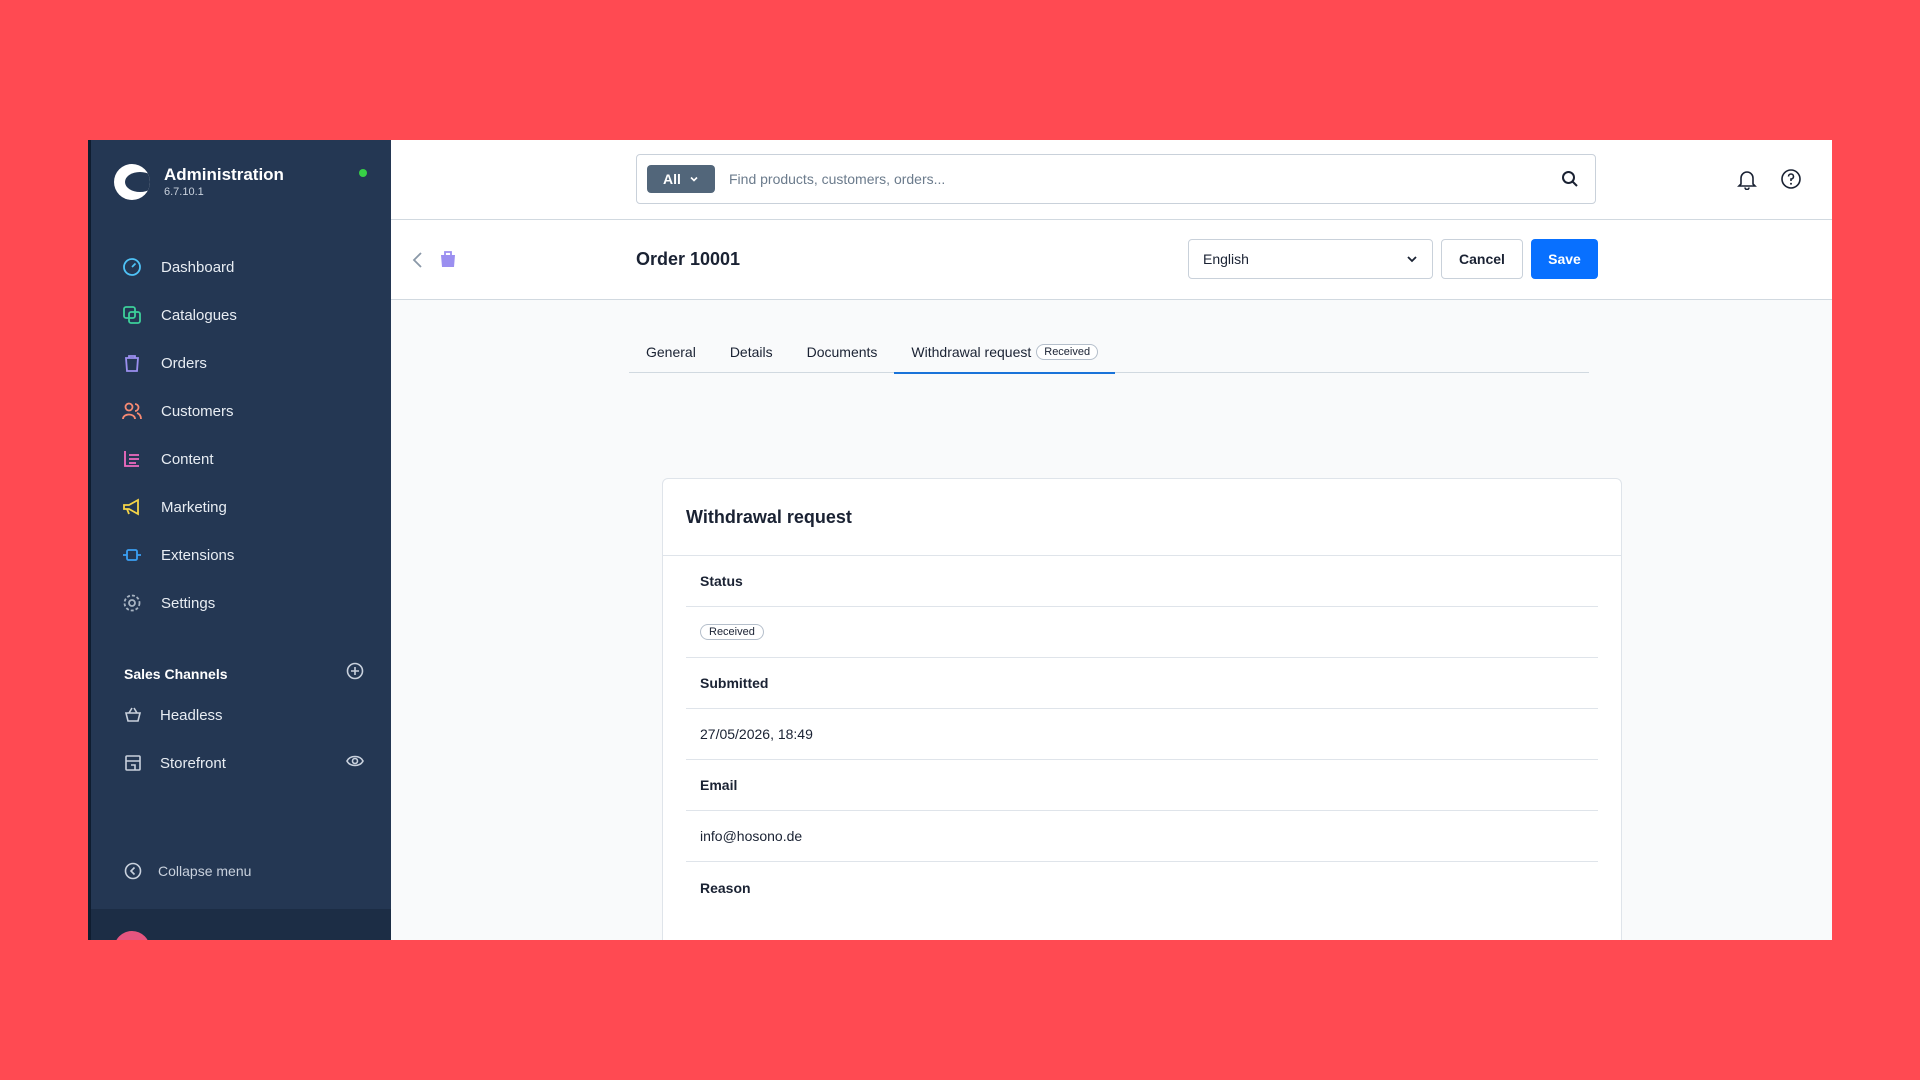 Image resolution: width=1920 pixels, height=1080 pixels. I want to click on chevron-left-circle-icon, so click(133, 871).